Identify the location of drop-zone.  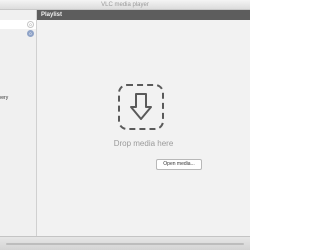
(141, 107).